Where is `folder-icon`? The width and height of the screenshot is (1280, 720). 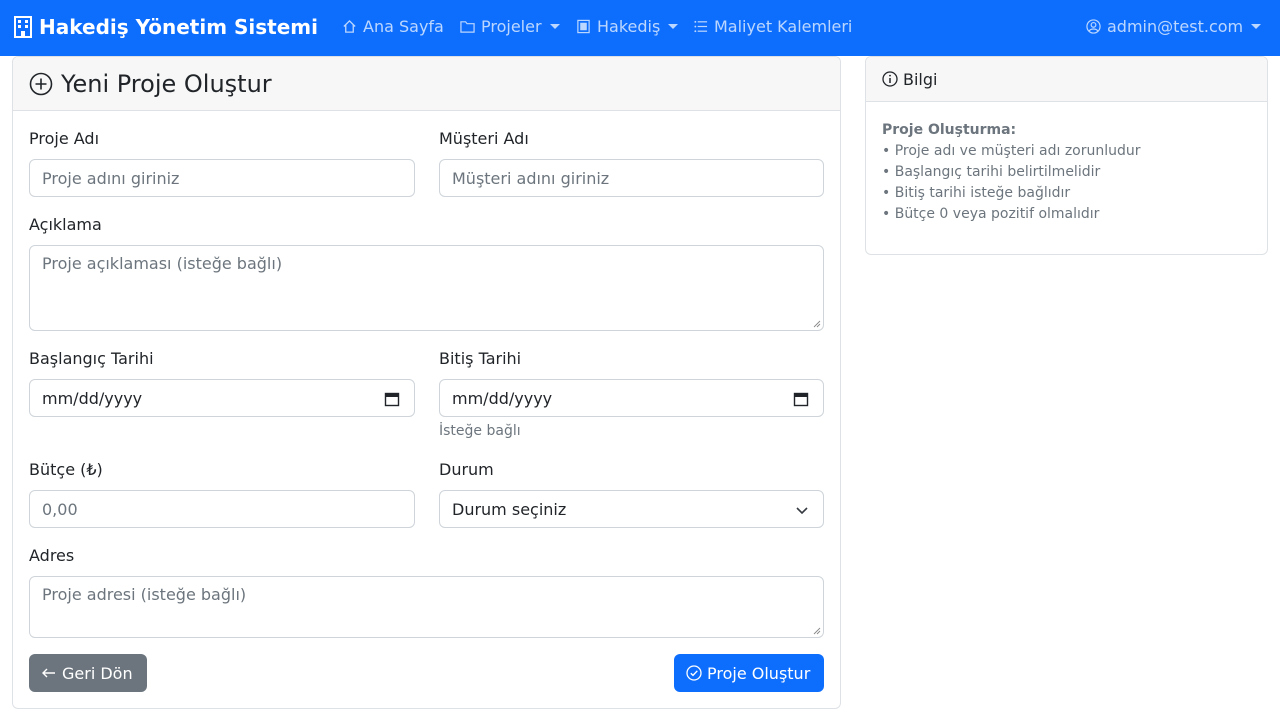
folder-icon is located at coordinates (467, 27).